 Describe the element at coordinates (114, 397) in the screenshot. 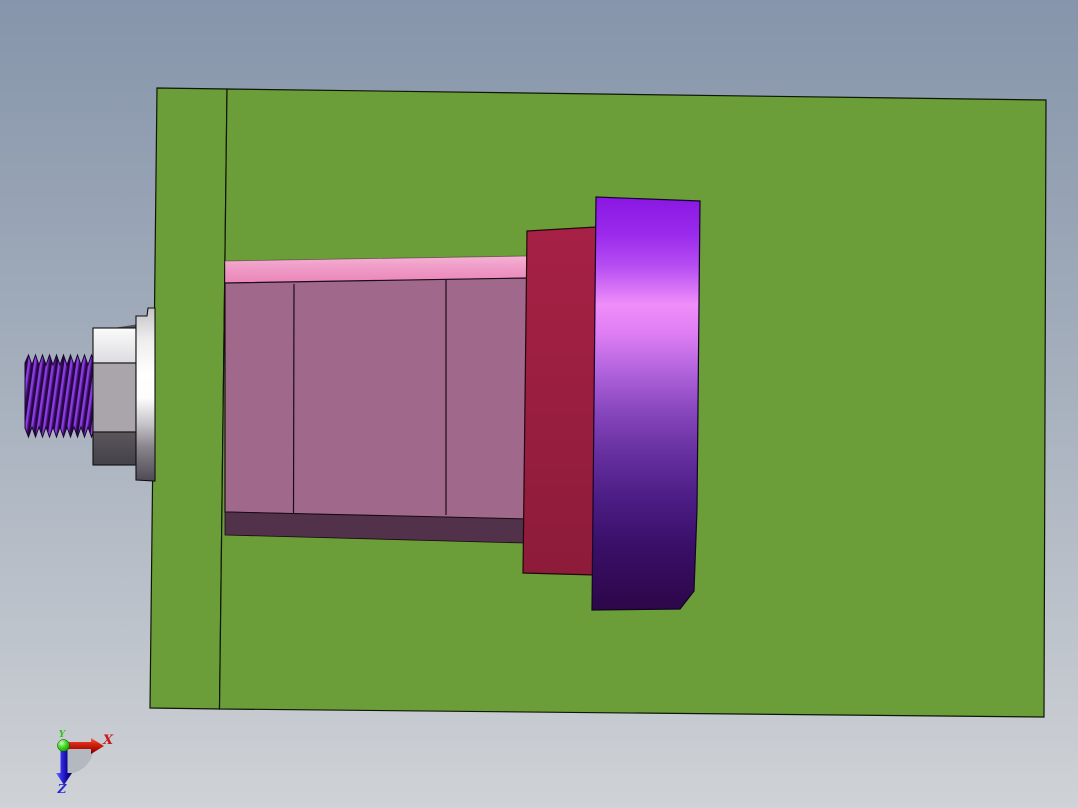

I see `bolt-head-mid-facet` at that location.